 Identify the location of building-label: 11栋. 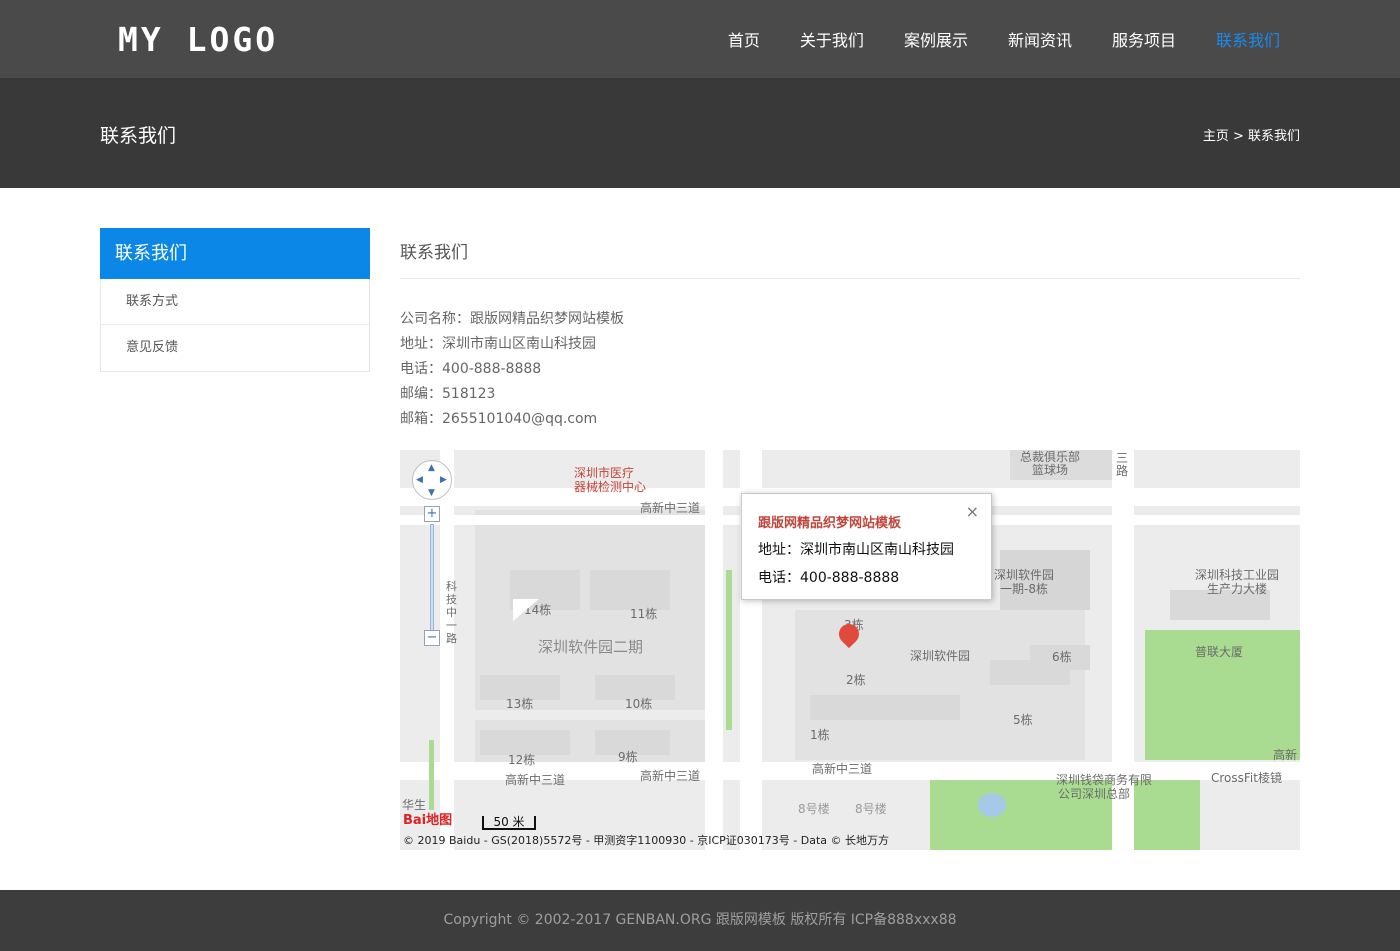
(644, 614).